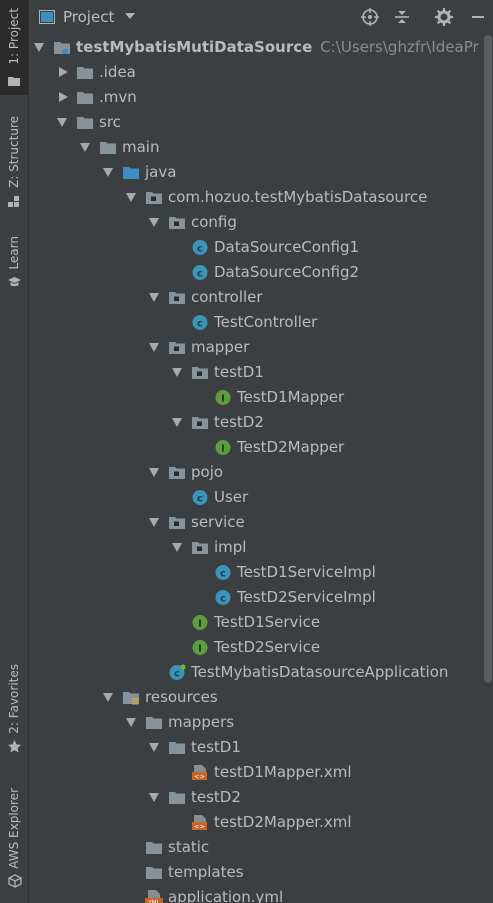  I want to click on tree-row: <> testD1Mapper.xml, so click(254, 772).